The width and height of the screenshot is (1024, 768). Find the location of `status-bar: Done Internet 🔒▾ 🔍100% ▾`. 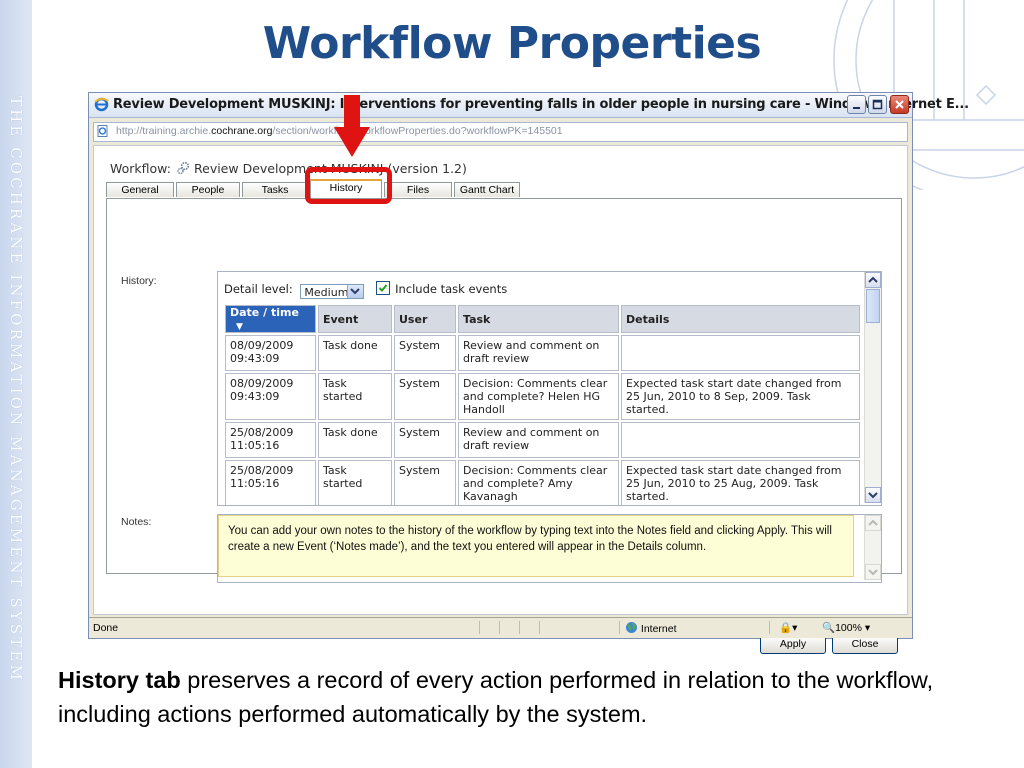

status-bar: Done Internet 🔒▾ 🔍100% ▾ is located at coordinates (500, 627).